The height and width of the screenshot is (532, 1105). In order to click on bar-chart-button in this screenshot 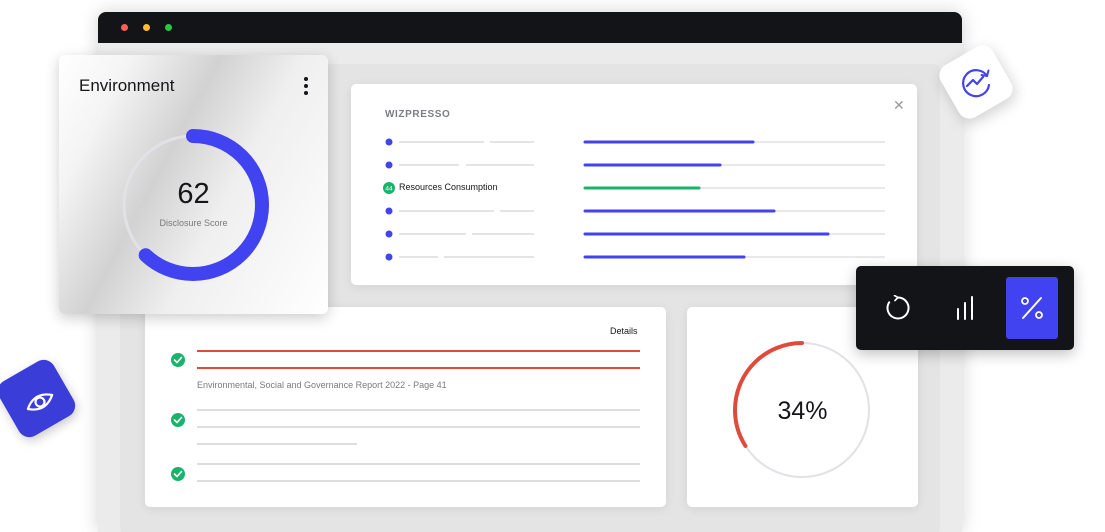, I will do `click(965, 308)`.